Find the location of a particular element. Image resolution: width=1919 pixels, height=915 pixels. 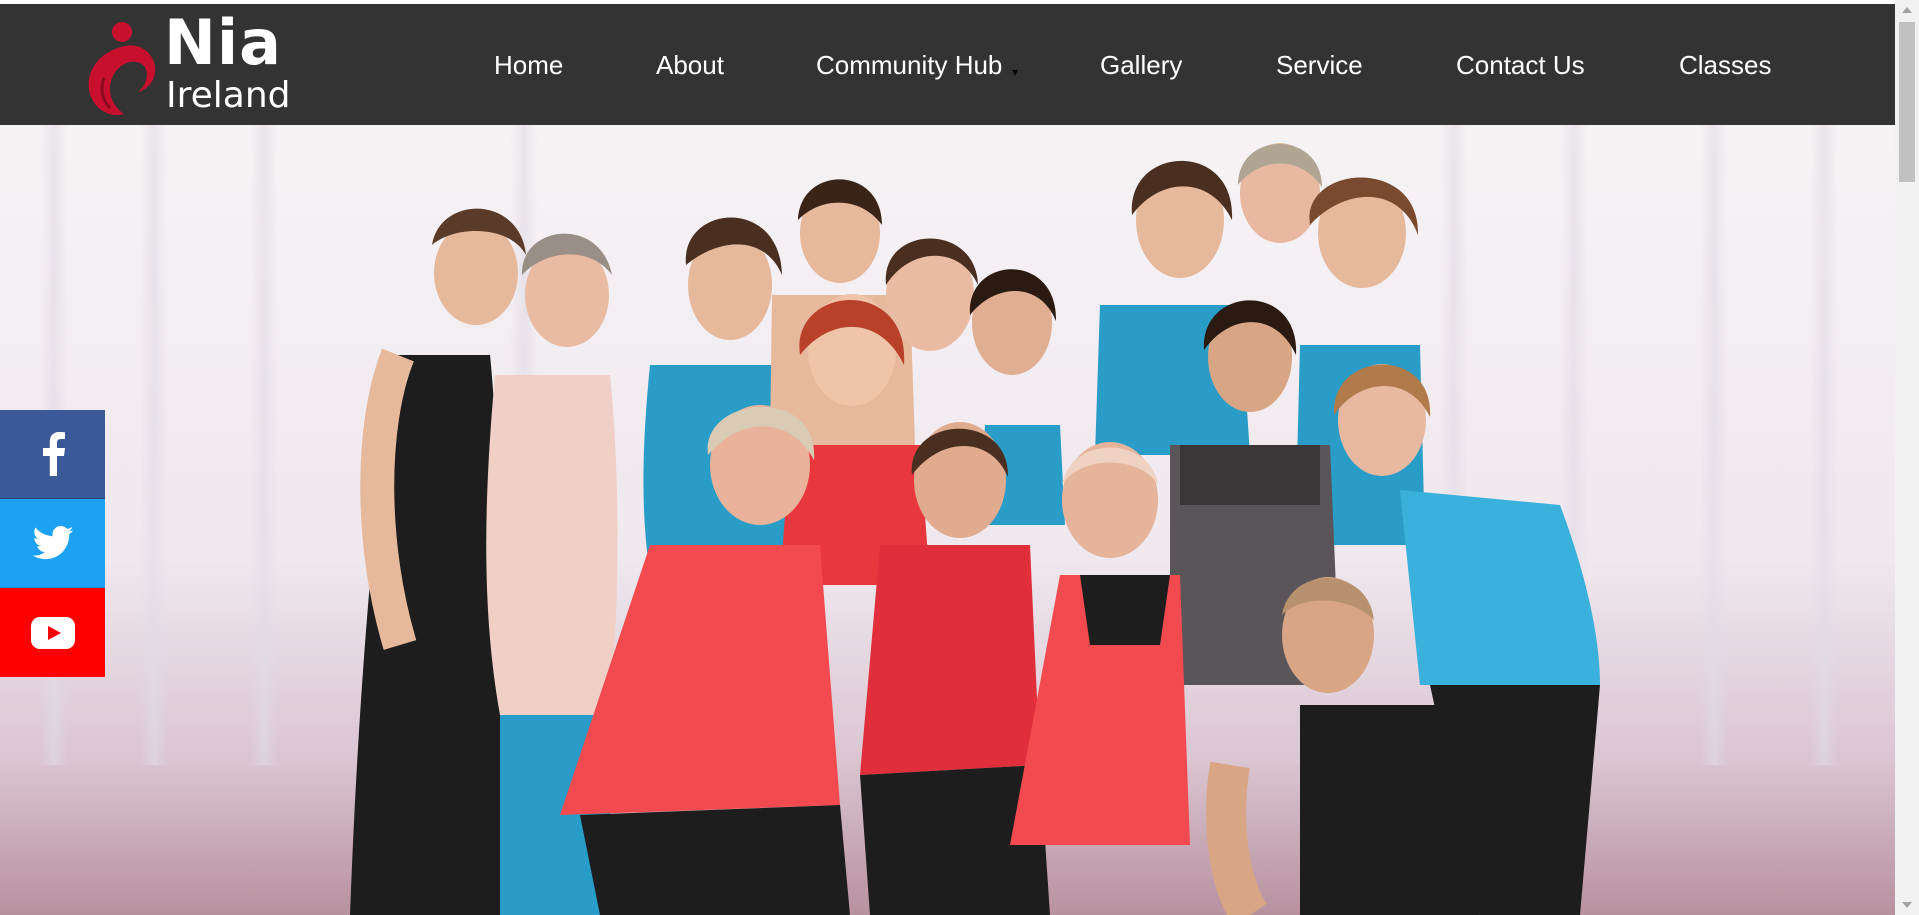

nav-classes: Classes is located at coordinates (1725, 65).